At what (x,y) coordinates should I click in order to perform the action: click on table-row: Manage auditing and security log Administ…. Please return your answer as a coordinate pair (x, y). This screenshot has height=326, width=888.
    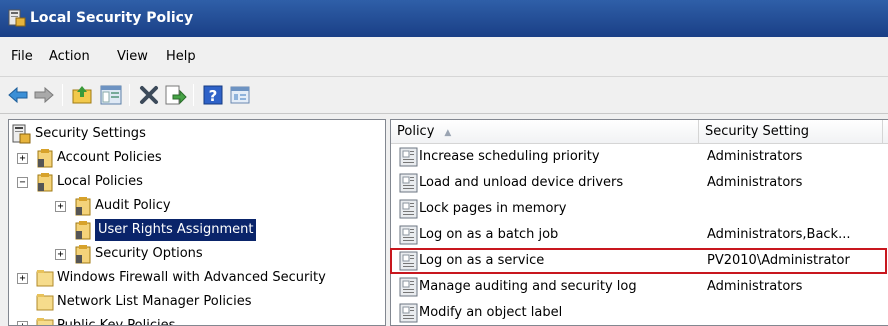
    Looking at the image, I should click on (639, 287).